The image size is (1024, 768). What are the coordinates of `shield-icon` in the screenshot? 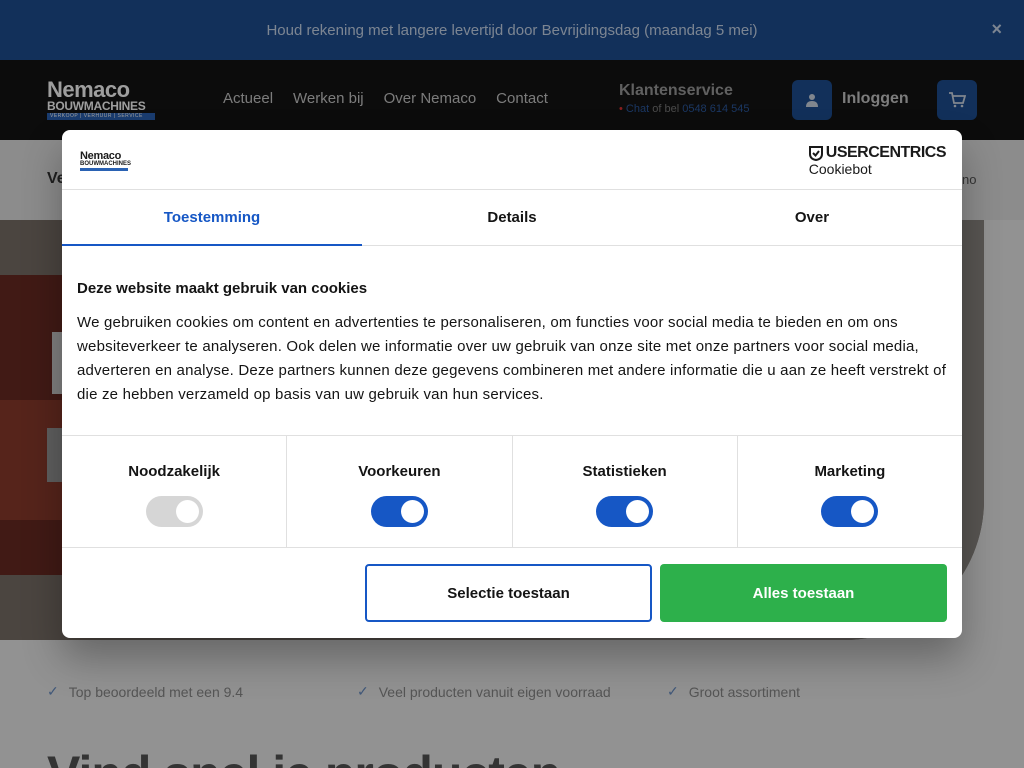 It's located at (815, 153).